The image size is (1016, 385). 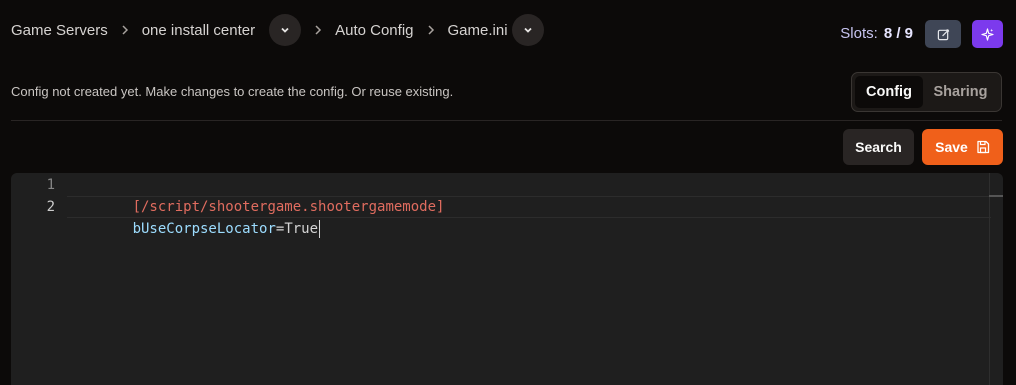 I want to click on breadcrumb-file: Game.ini, so click(x=478, y=30).